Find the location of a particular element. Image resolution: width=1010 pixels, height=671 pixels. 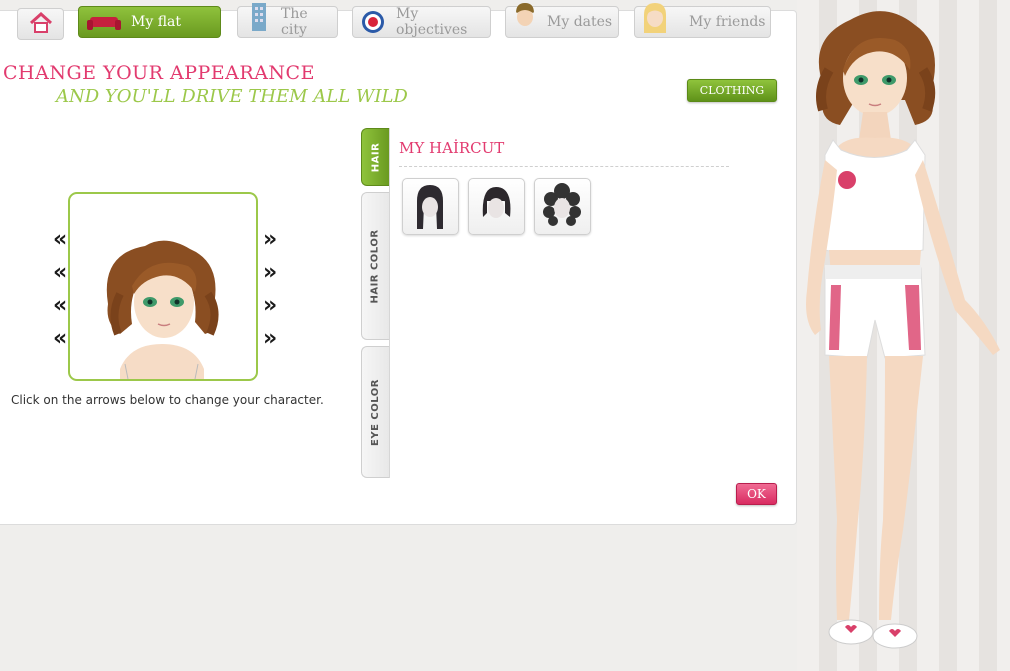

haircut-option-curly is located at coordinates (562, 206).